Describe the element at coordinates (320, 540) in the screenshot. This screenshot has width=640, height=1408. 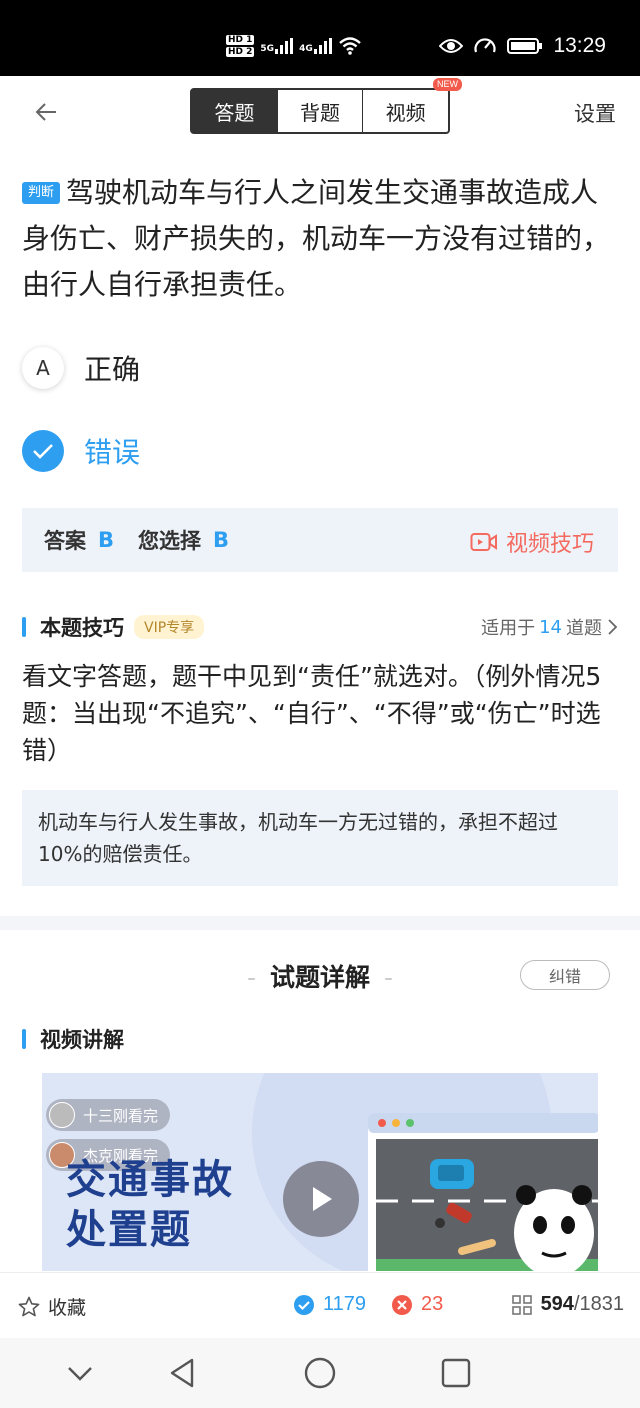
I see `answer-panel: 答案 B 您选择 B 视频技巧` at that location.